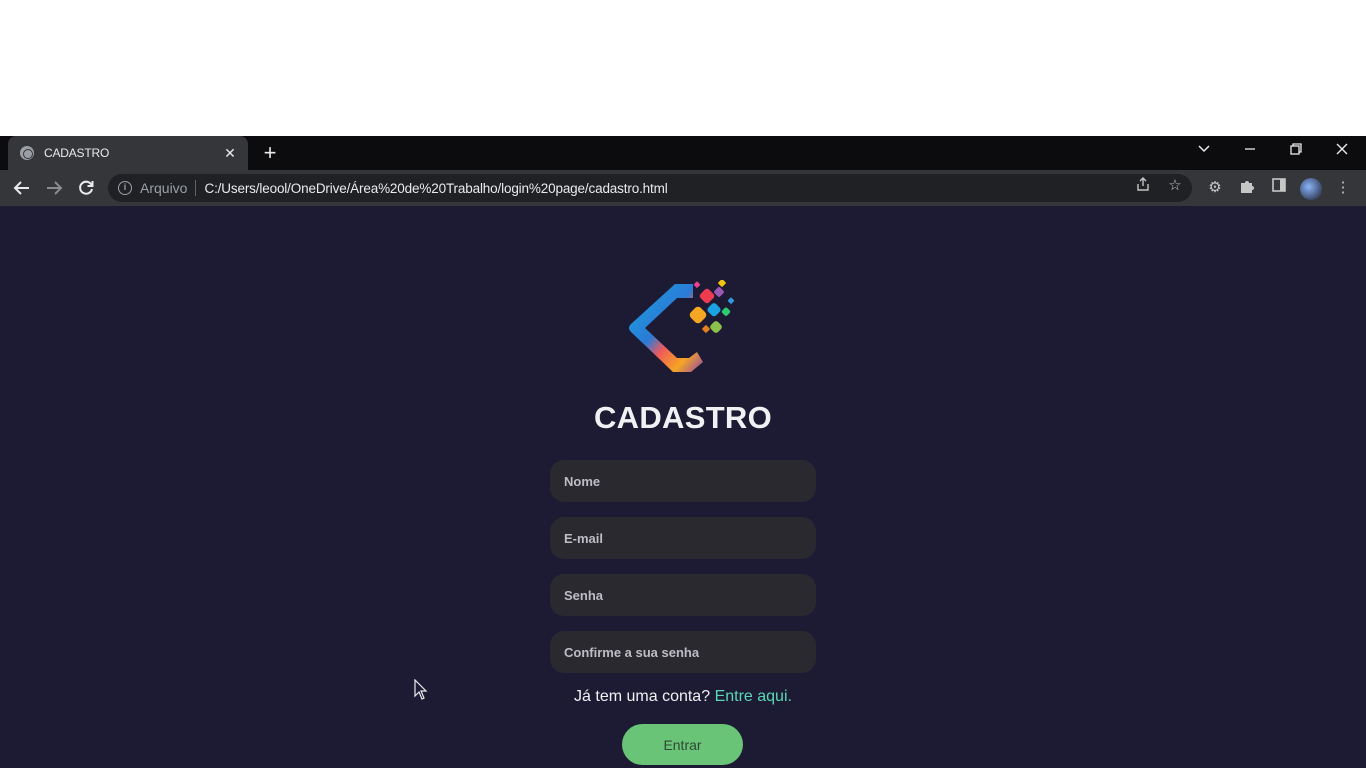  What do you see at coordinates (683, 595) in the screenshot?
I see `password-field` at bounding box center [683, 595].